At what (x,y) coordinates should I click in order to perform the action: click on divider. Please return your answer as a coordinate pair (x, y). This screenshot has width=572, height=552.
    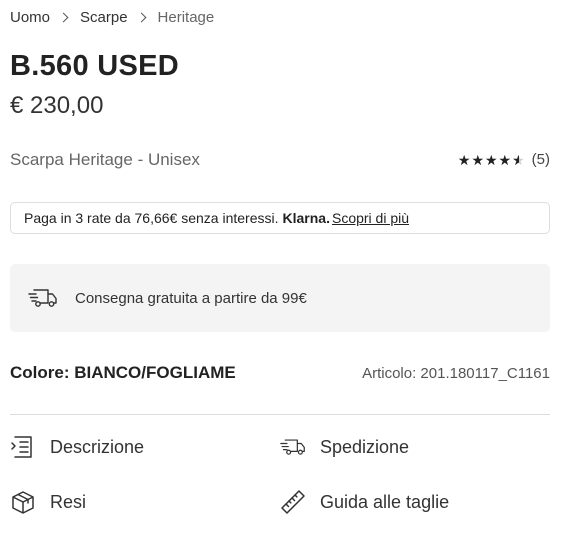
    Looking at the image, I should click on (280, 414).